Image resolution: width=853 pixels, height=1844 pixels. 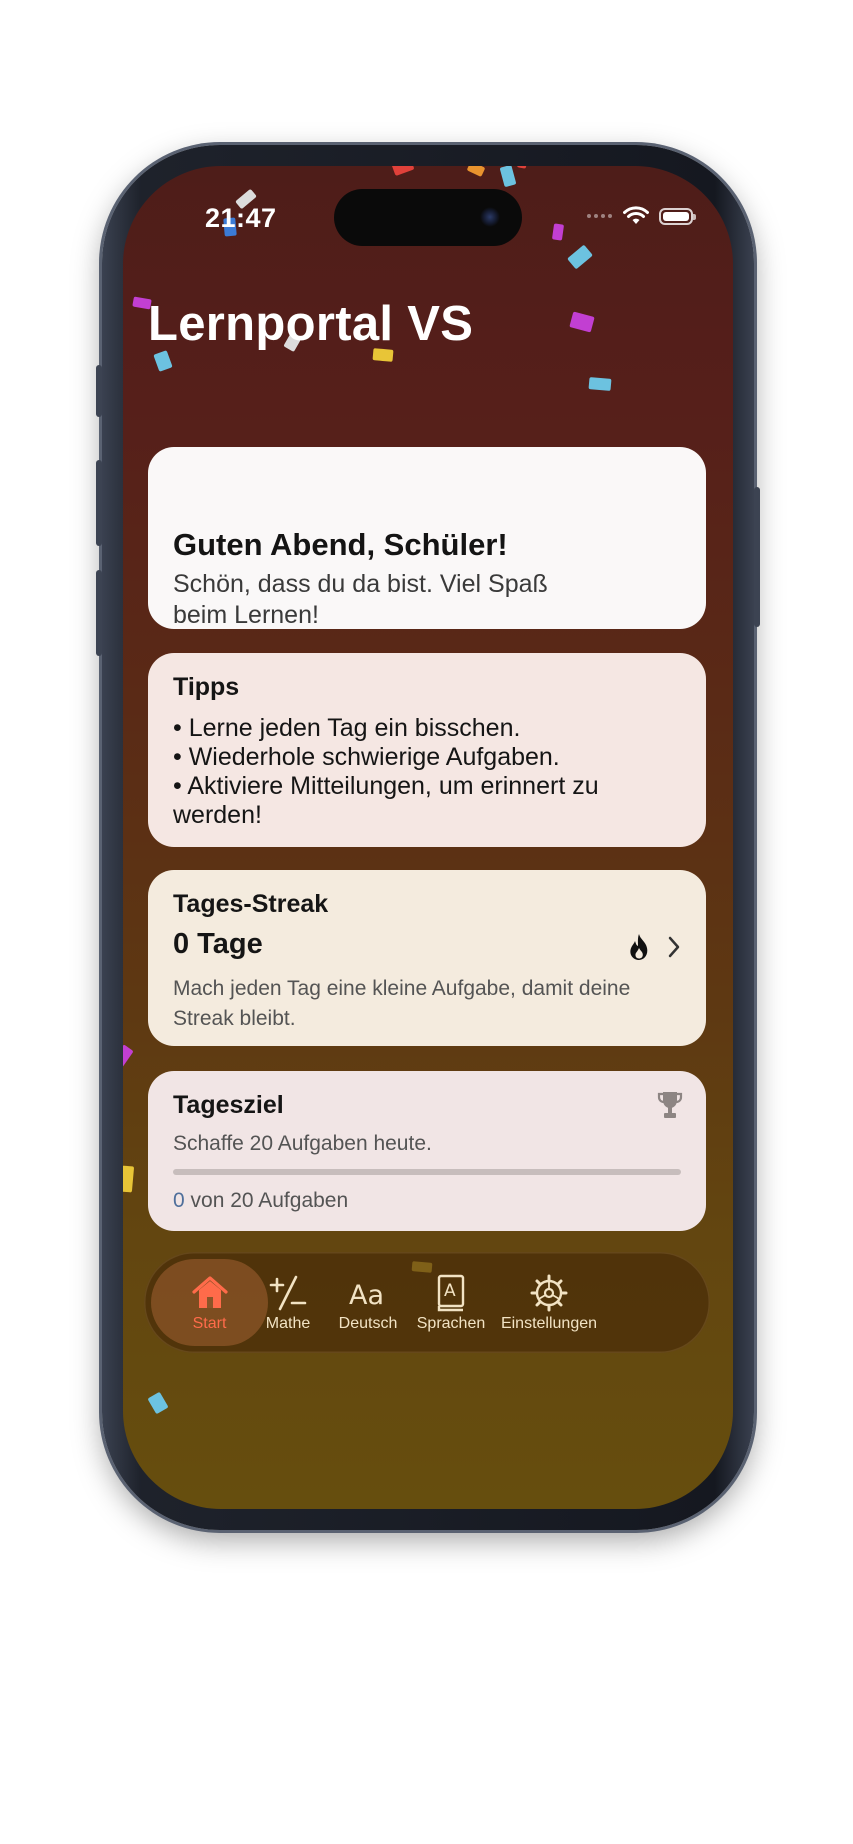 I want to click on battery-icon, so click(x=677, y=216).